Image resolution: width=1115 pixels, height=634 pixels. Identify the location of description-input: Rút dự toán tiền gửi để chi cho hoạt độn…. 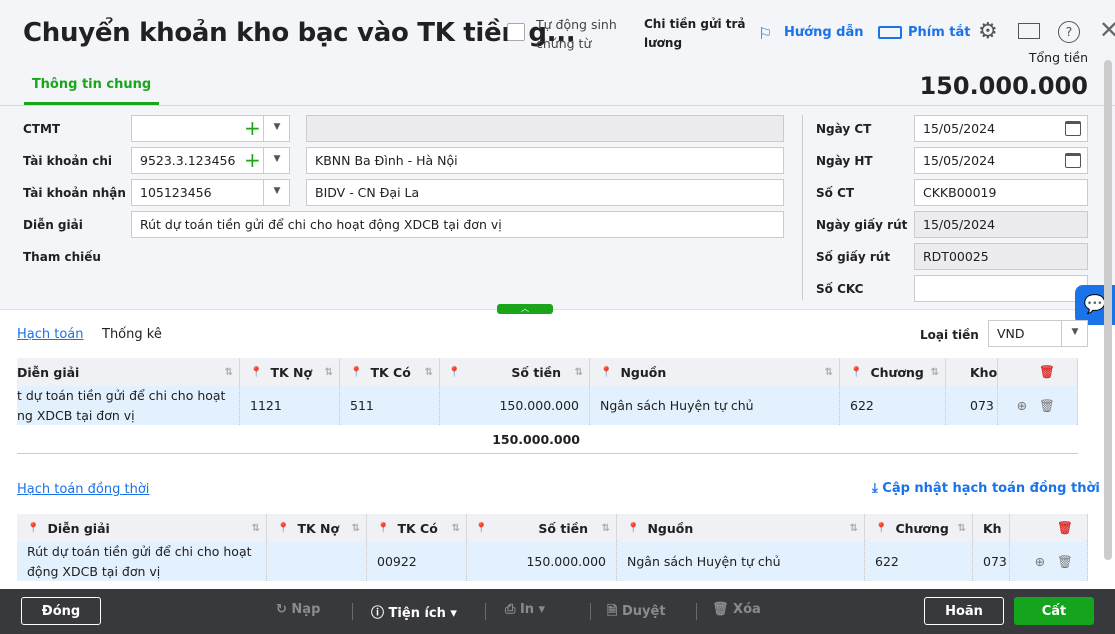
(457, 224).